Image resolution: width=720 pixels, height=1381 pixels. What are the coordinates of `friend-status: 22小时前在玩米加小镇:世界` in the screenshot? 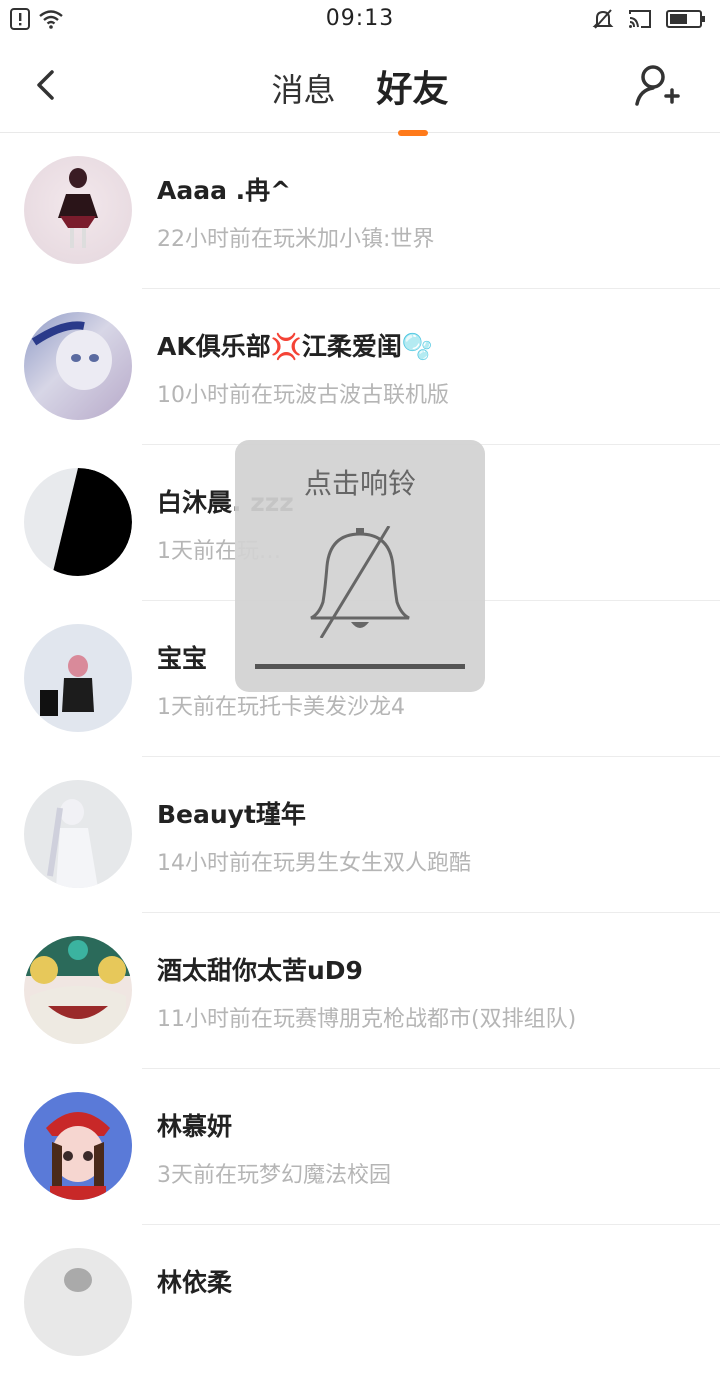 It's located at (296, 239).